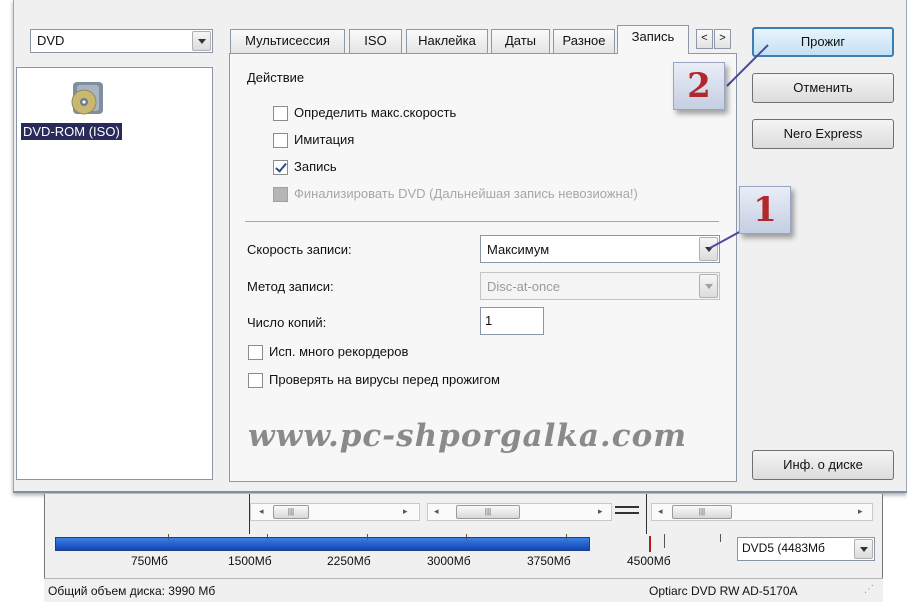  What do you see at coordinates (600, 249) in the screenshot?
I see `write-speed-combo: Максимум` at bounding box center [600, 249].